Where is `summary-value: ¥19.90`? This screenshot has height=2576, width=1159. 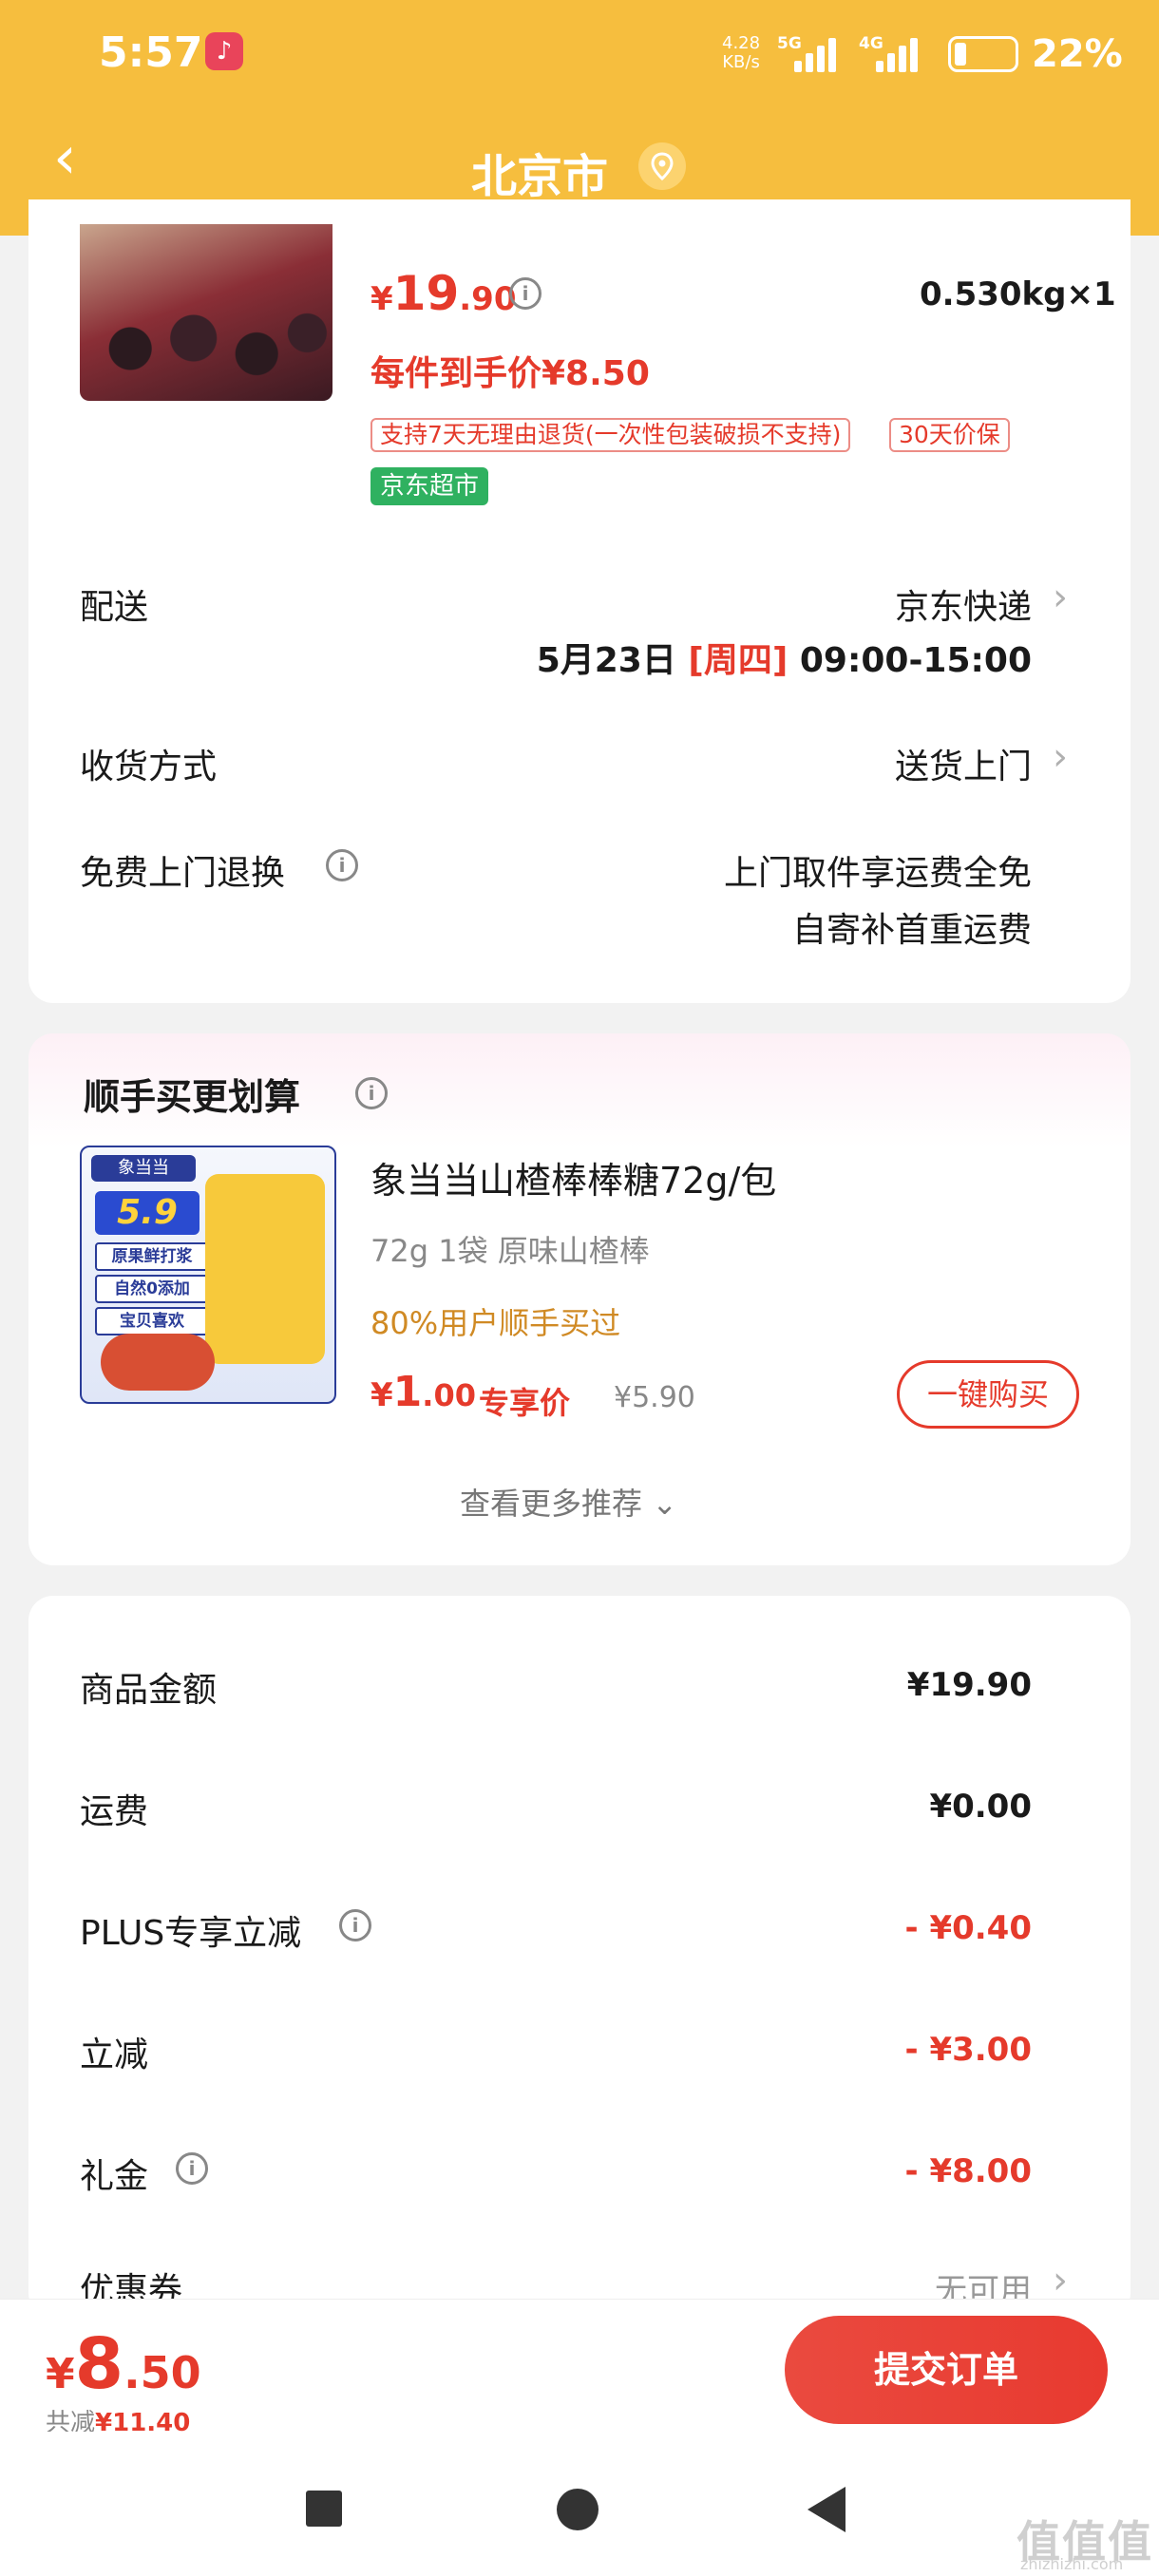 summary-value: ¥19.90 is located at coordinates (969, 1685).